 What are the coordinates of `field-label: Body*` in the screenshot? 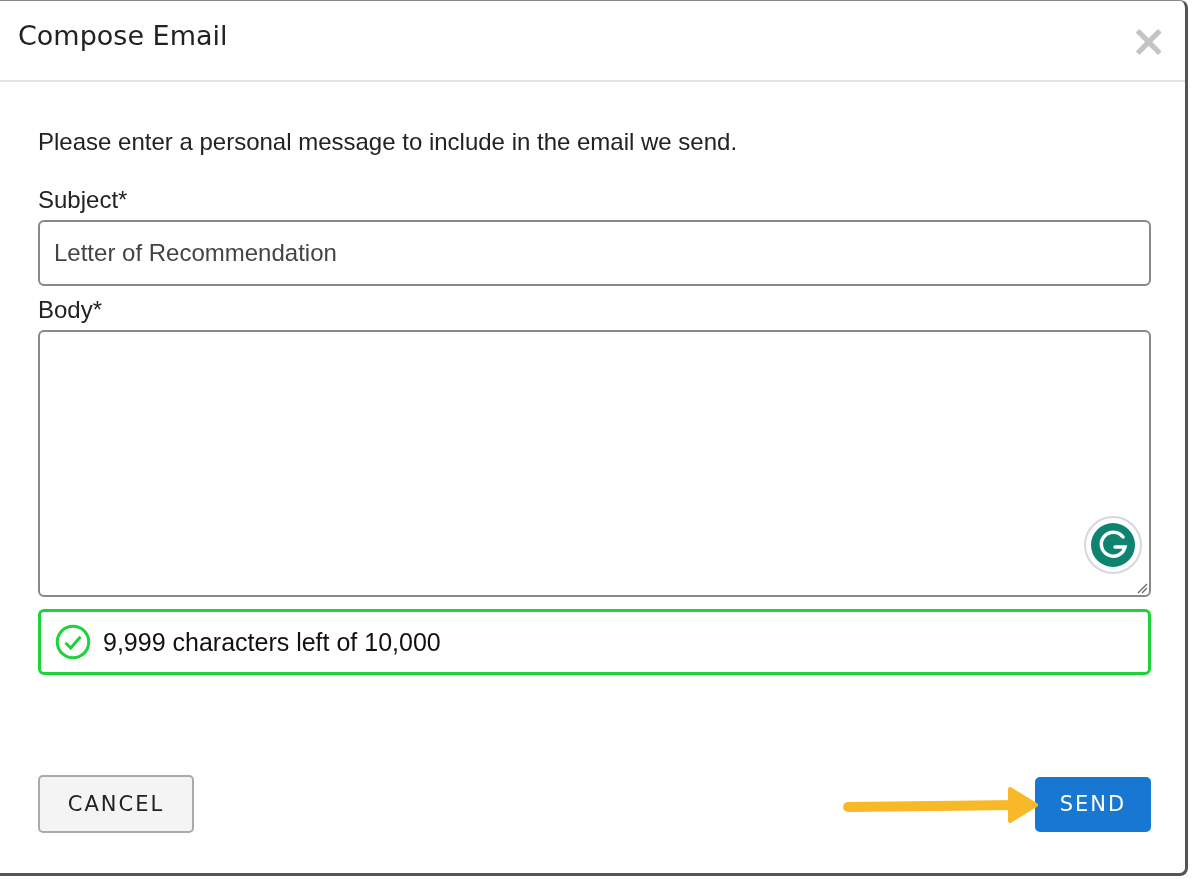 It's located at (71, 310).